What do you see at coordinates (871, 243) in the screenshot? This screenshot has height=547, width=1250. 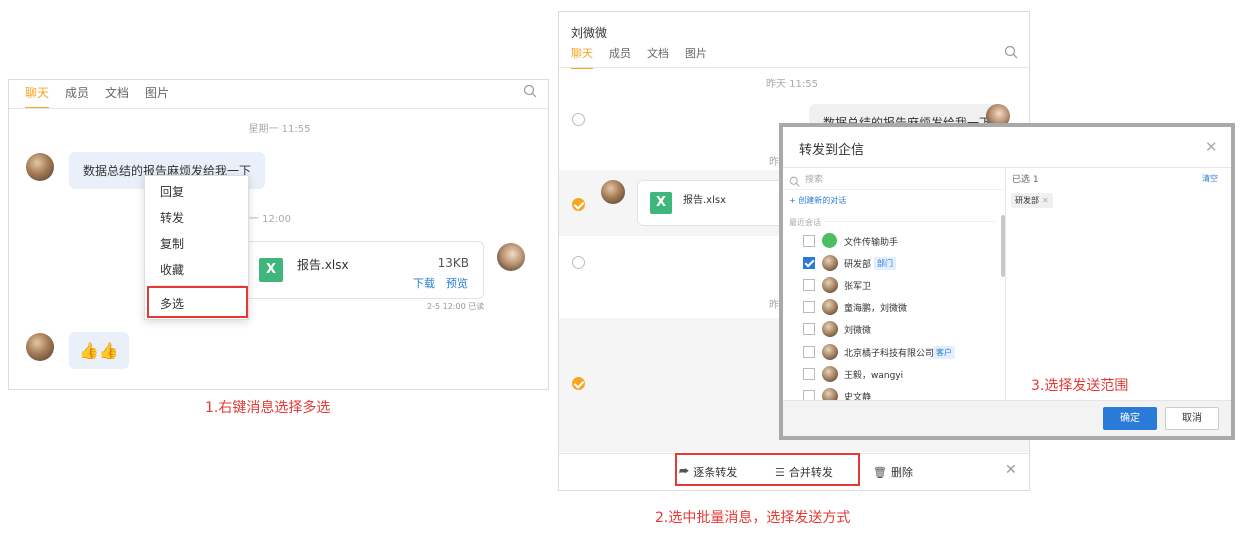 I see `contact-name: 文件传输助手` at bounding box center [871, 243].